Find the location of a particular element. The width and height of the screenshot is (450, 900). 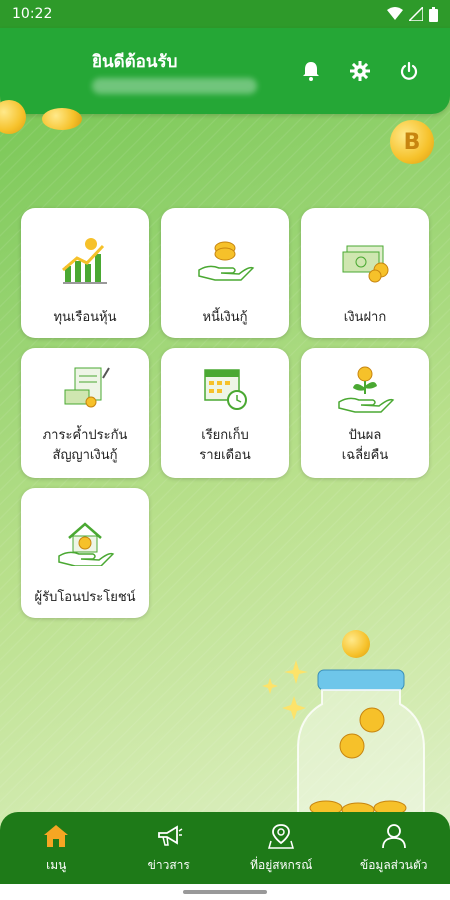

menu-card-label-line1: เรียกเก็บ is located at coordinates (225, 435).